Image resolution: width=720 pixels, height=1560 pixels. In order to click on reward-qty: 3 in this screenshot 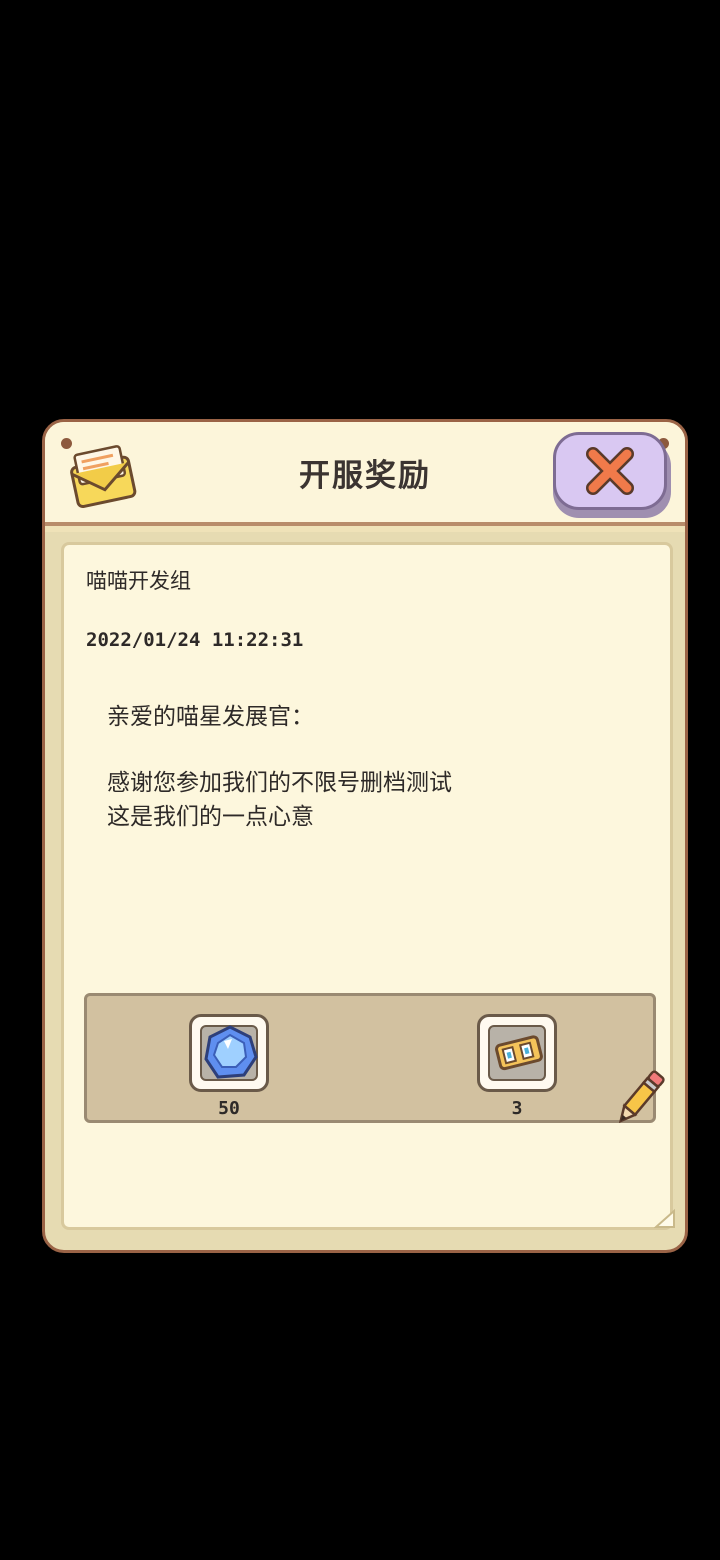, I will do `click(517, 1108)`.